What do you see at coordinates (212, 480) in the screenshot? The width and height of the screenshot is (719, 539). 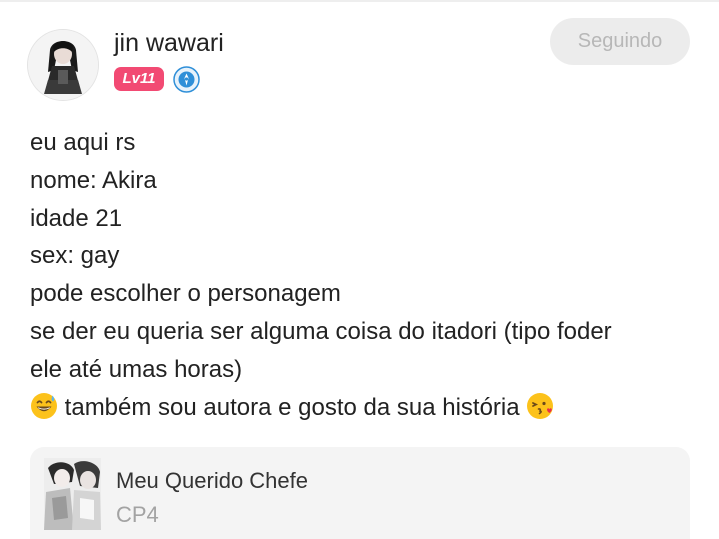 I see `story-title: Meu Querido Chefe` at bounding box center [212, 480].